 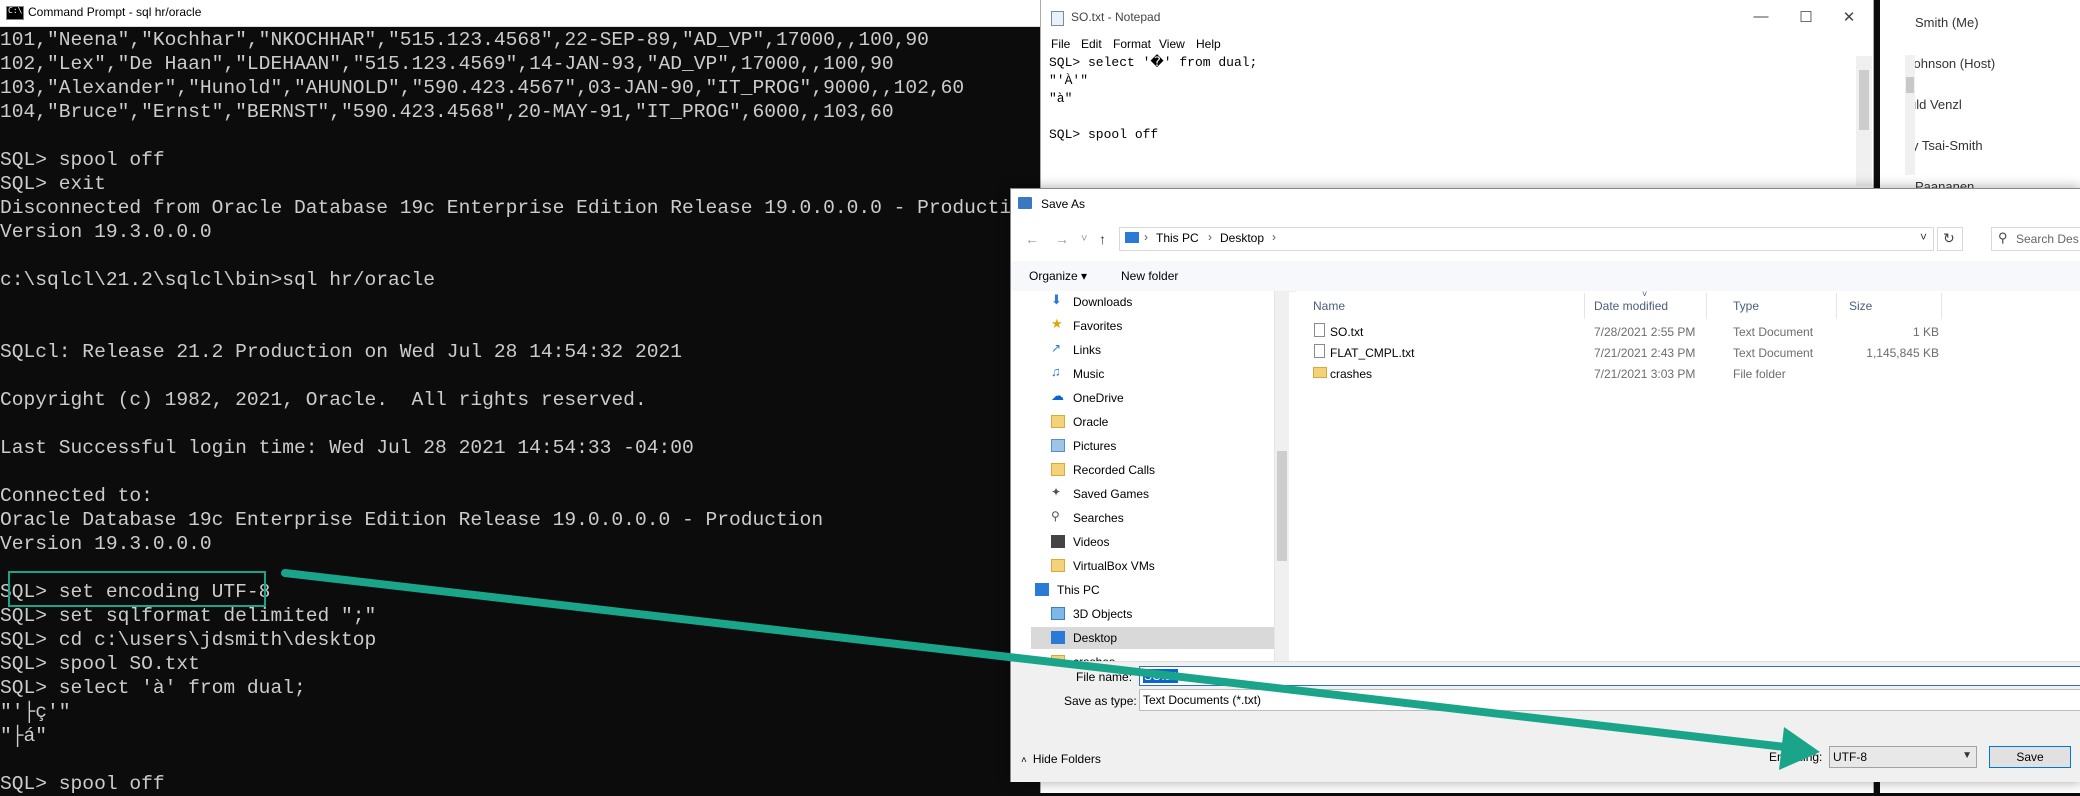 I want to click on refresh-button: ↻, so click(x=1950, y=239).